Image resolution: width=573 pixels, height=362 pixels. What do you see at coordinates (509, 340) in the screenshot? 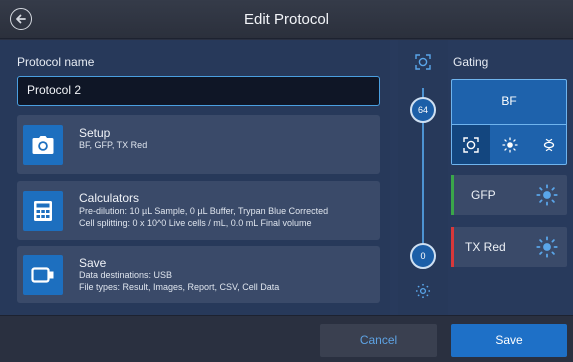
I see `save-button: Save` at bounding box center [509, 340].